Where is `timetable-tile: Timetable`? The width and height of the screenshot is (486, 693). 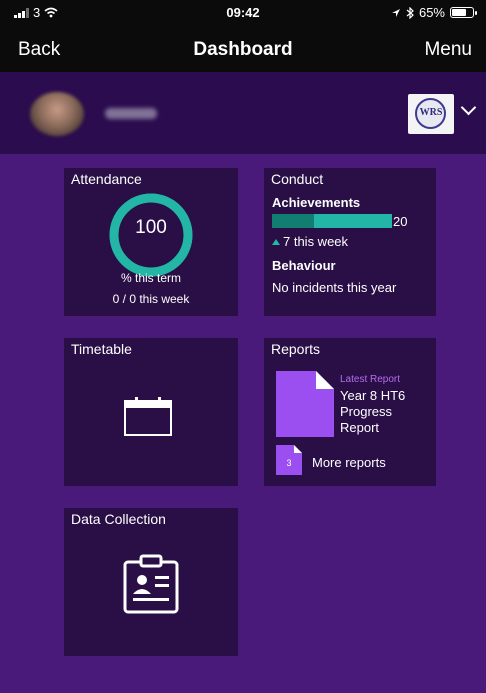 timetable-tile: Timetable is located at coordinates (151, 412).